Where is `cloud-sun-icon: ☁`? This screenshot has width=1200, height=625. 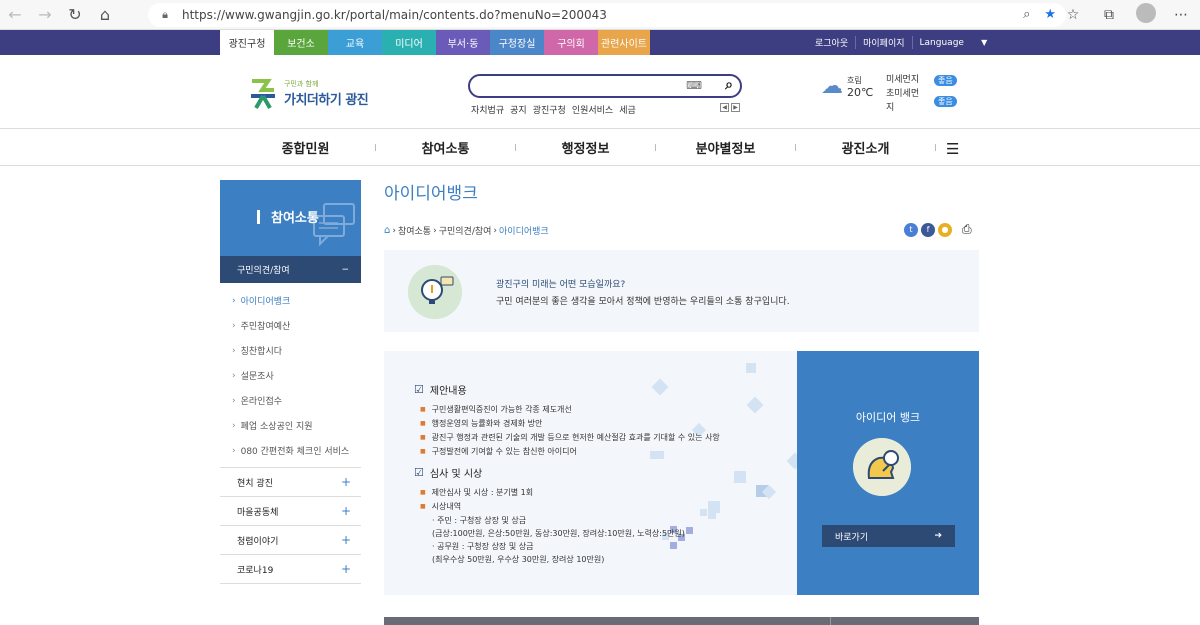 cloud-sun-icon: ☁ is located at coordinates (832, 86).